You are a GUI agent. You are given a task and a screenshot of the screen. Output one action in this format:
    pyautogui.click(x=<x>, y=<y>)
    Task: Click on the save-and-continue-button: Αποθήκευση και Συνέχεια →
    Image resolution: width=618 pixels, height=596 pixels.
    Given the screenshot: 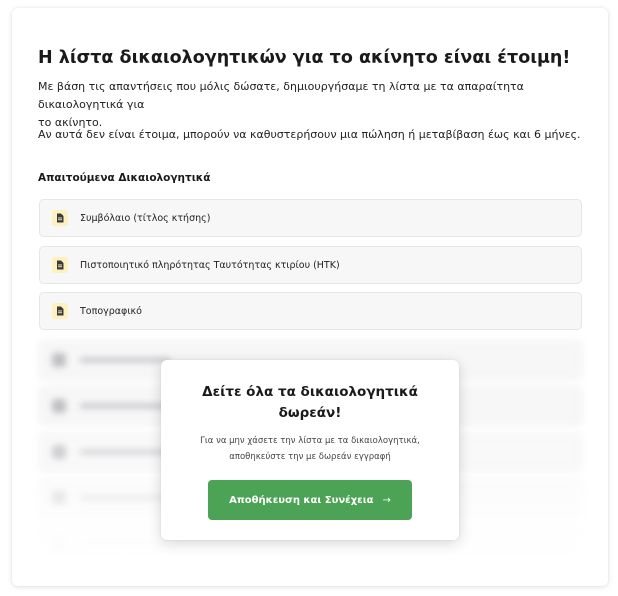 What is the action you would take?
    pyautogui.click(x=310, y=500)
    